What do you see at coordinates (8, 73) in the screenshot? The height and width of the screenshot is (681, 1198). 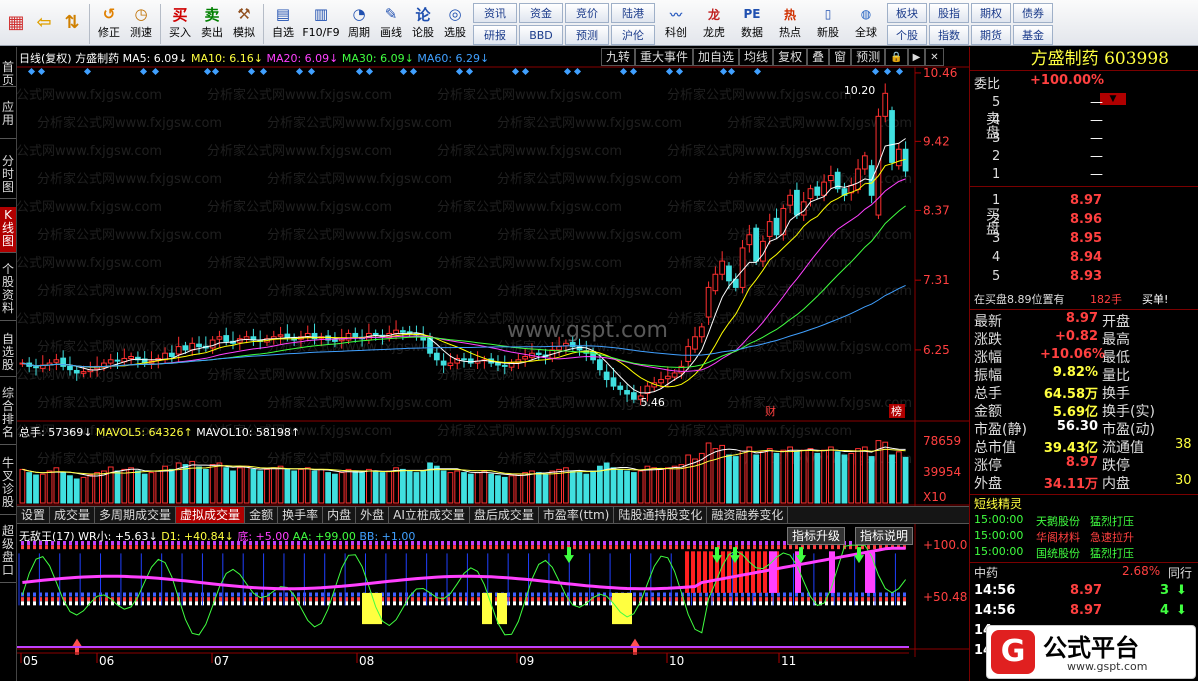 I see `nav-item: 首页` at bounding box center [8, 73].